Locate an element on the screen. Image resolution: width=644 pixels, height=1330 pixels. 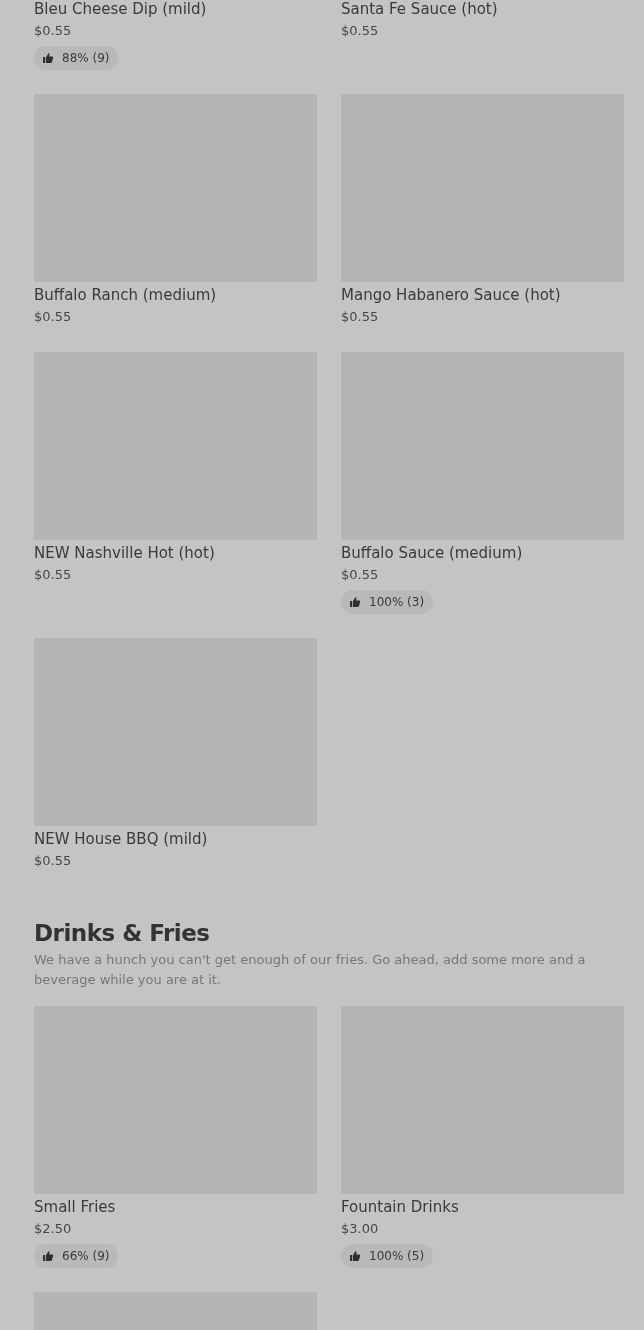
rating-text: 100% (3) is located at coordinates (397, 602).